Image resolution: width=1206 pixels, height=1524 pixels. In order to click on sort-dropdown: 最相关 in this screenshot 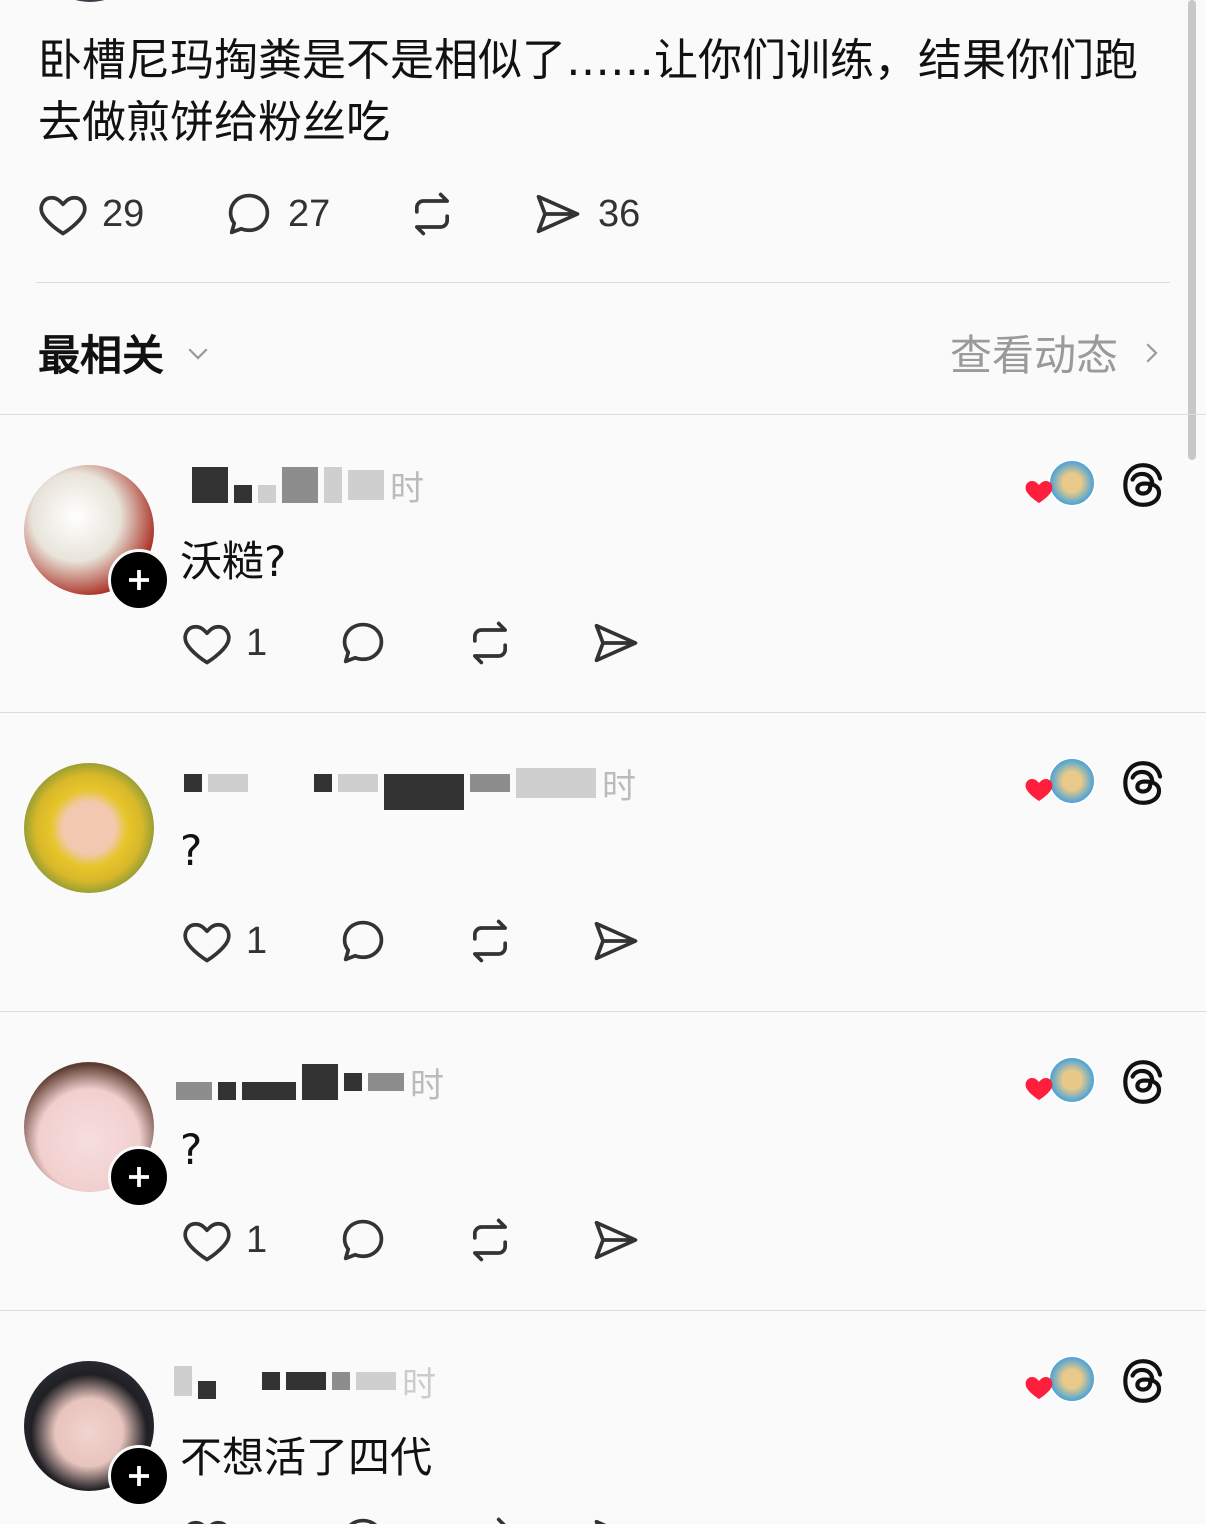, I will do `click(128, 352)`.